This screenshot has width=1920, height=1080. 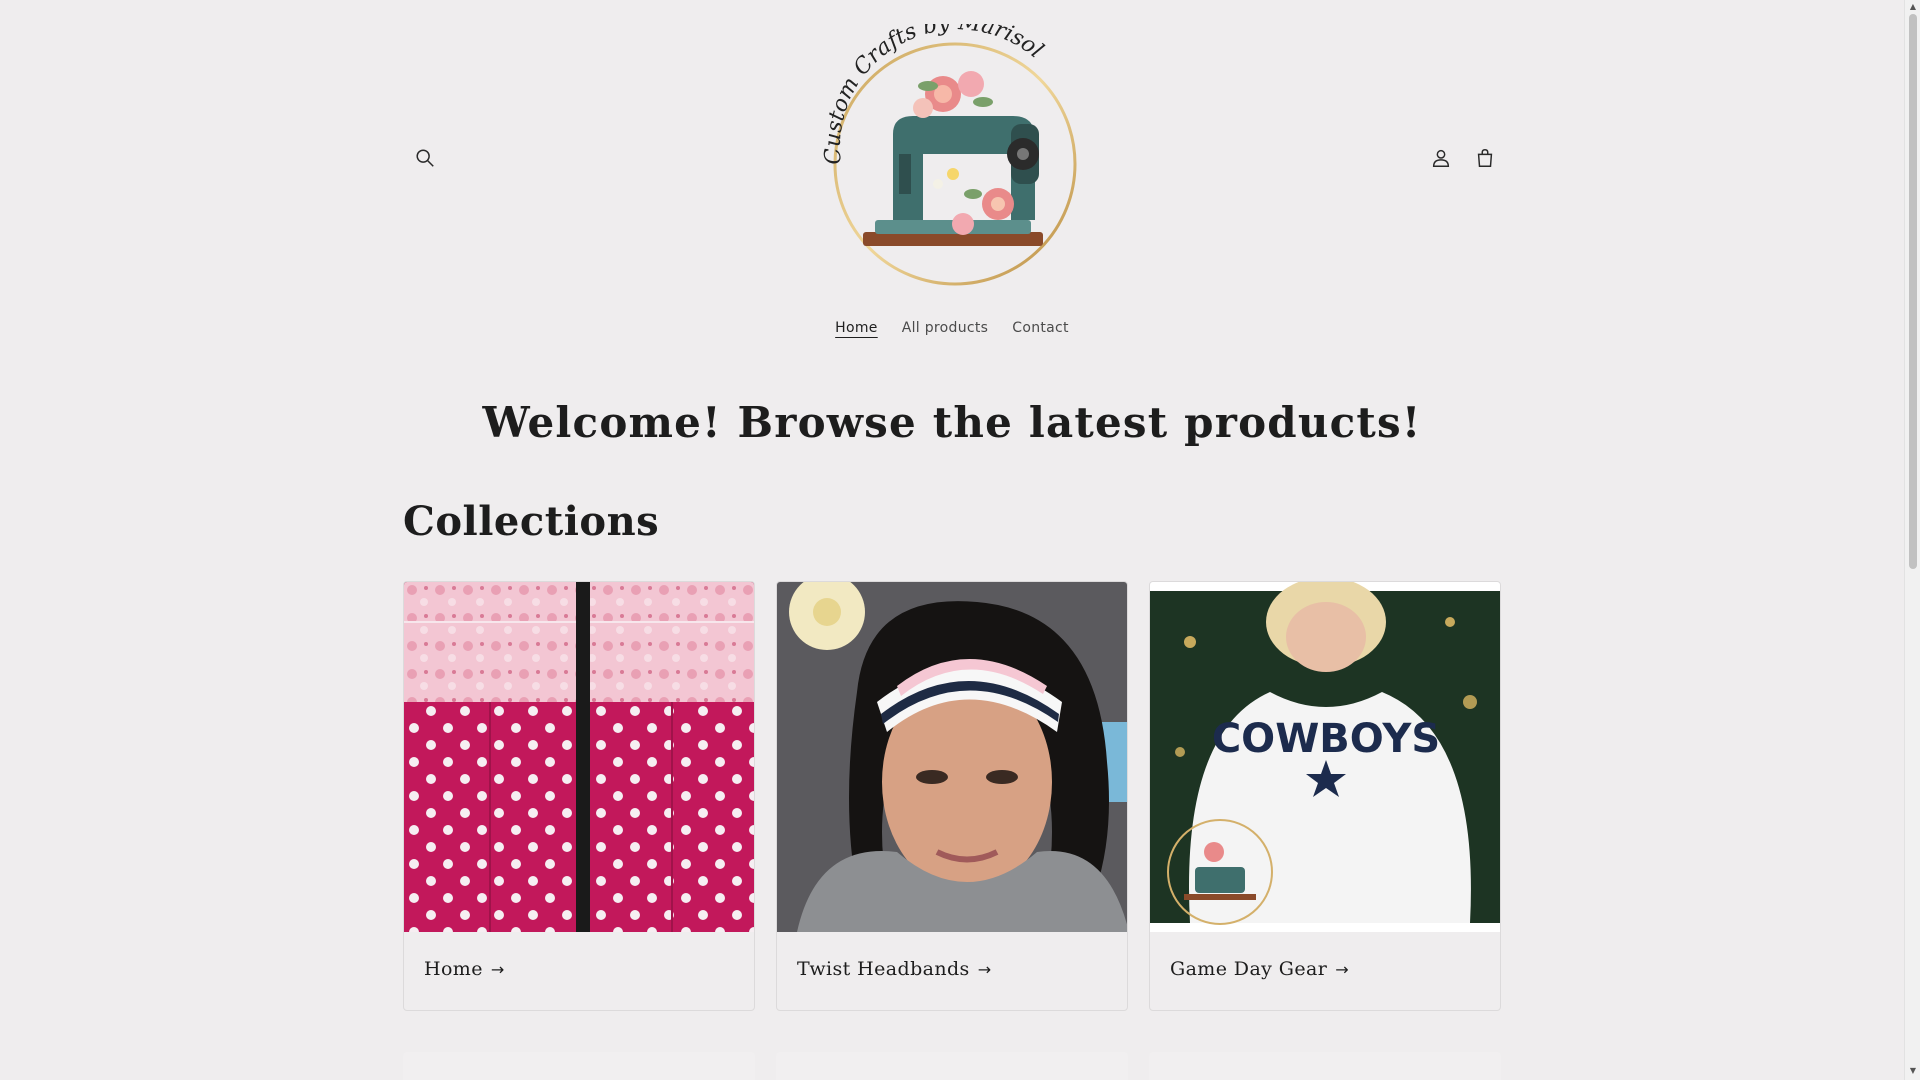 What do you see at coordinates (1040, 328) in the screenshot?
I see `nav-contact: Contact` at bounding box center [1040, 328].